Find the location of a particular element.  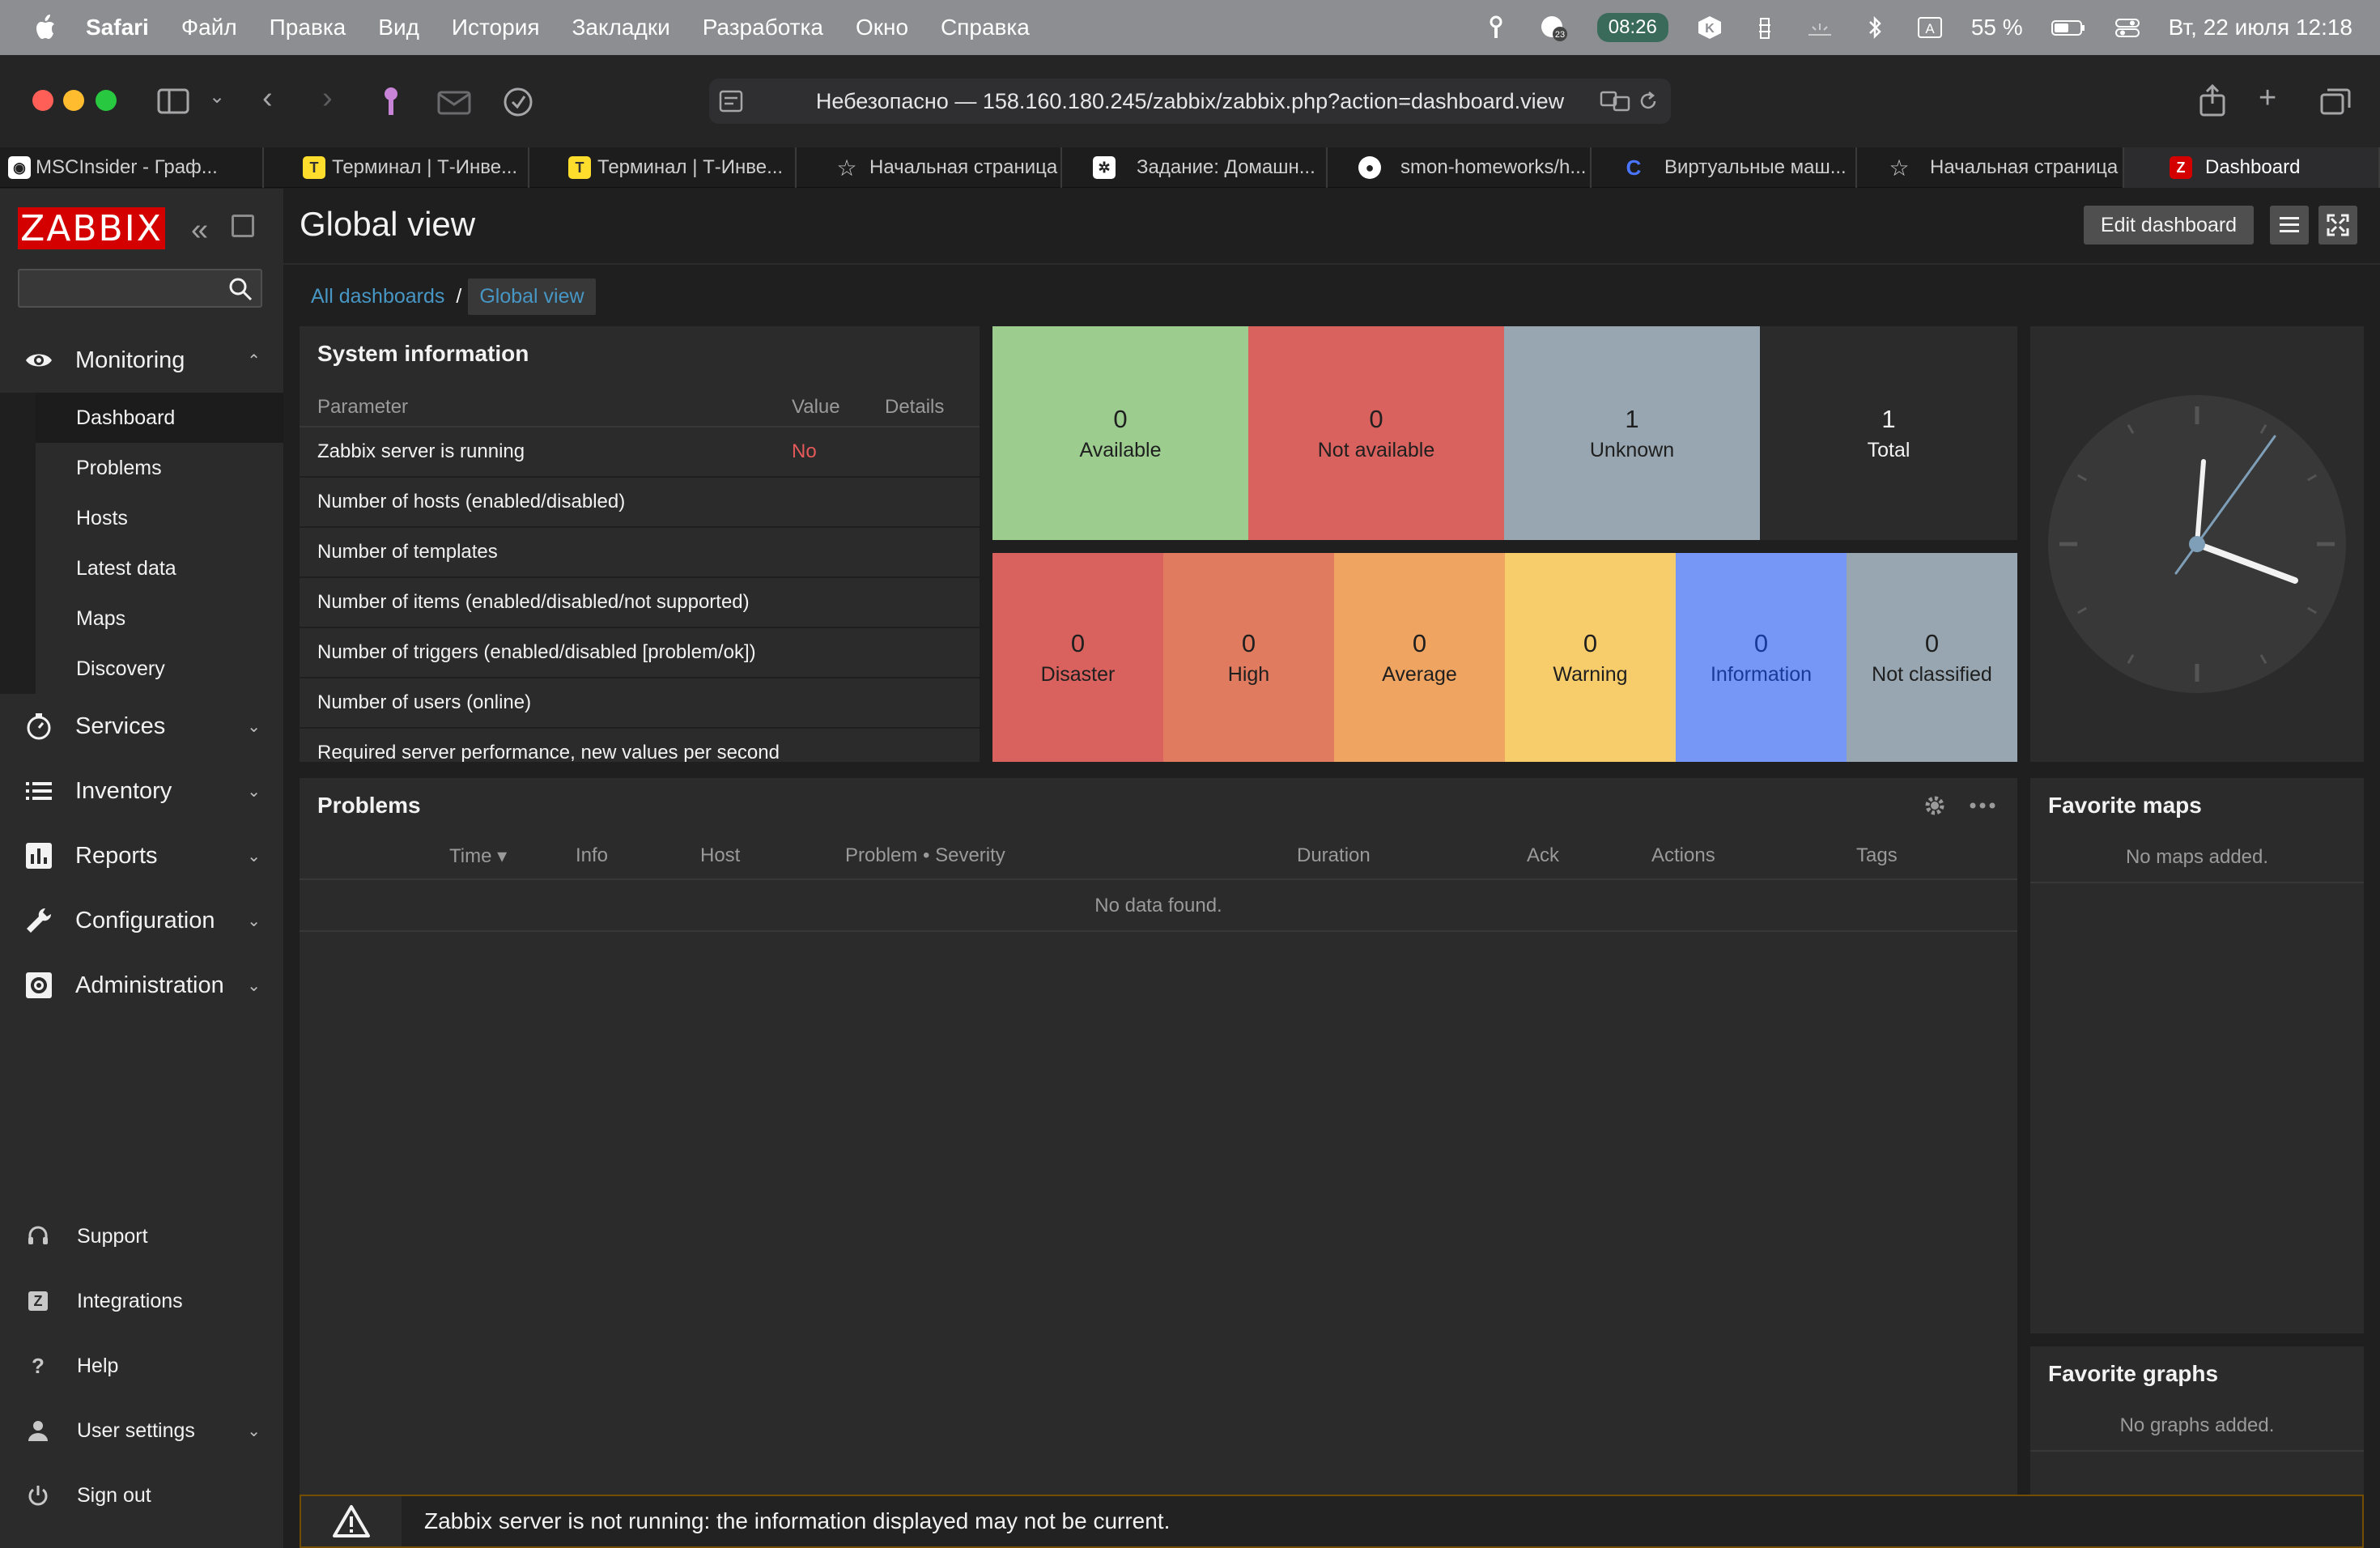

more-options-icon is located at coordinates (1982, 805).